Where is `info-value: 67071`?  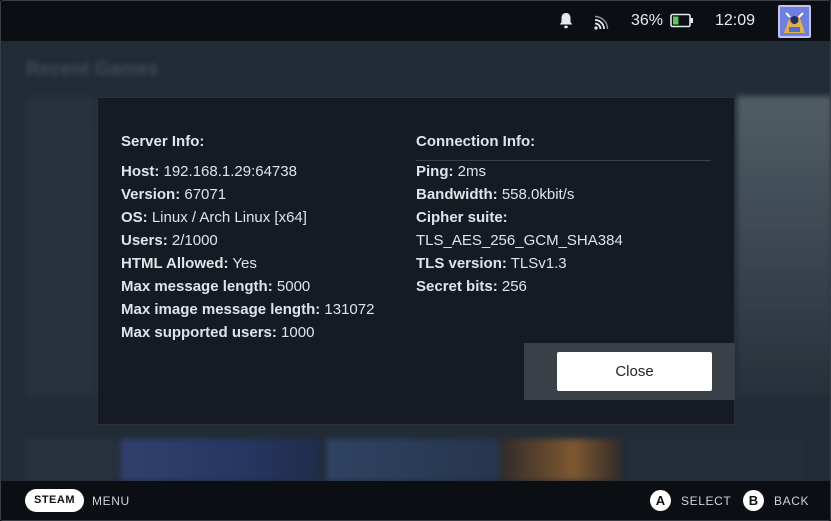 info-value: 67071 is located at coordinates (205, 194).